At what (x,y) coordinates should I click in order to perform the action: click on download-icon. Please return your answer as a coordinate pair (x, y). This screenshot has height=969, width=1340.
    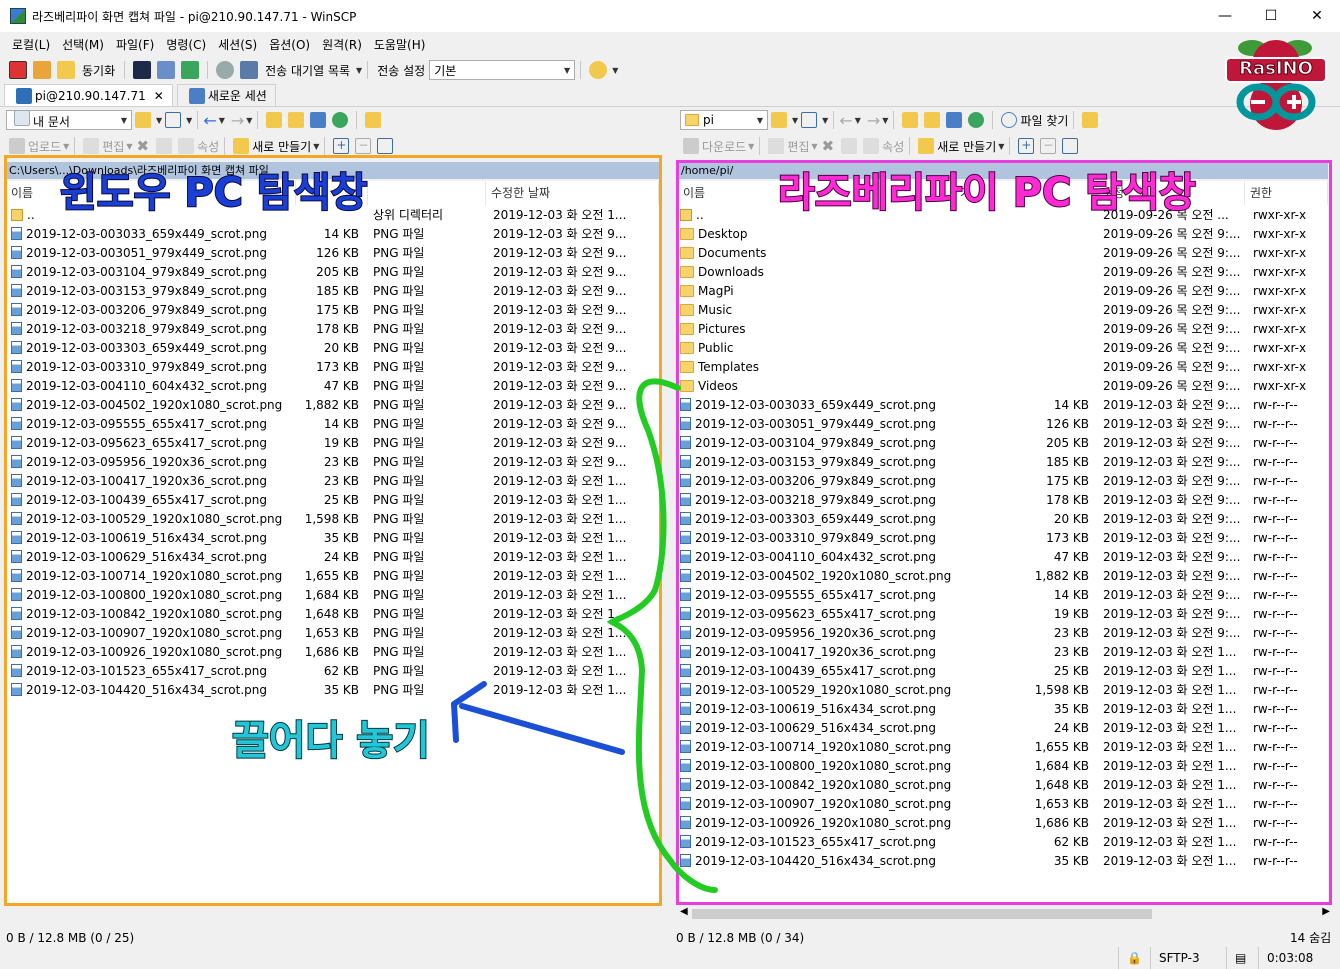
    Looking at the image, I should click on (691, 146).